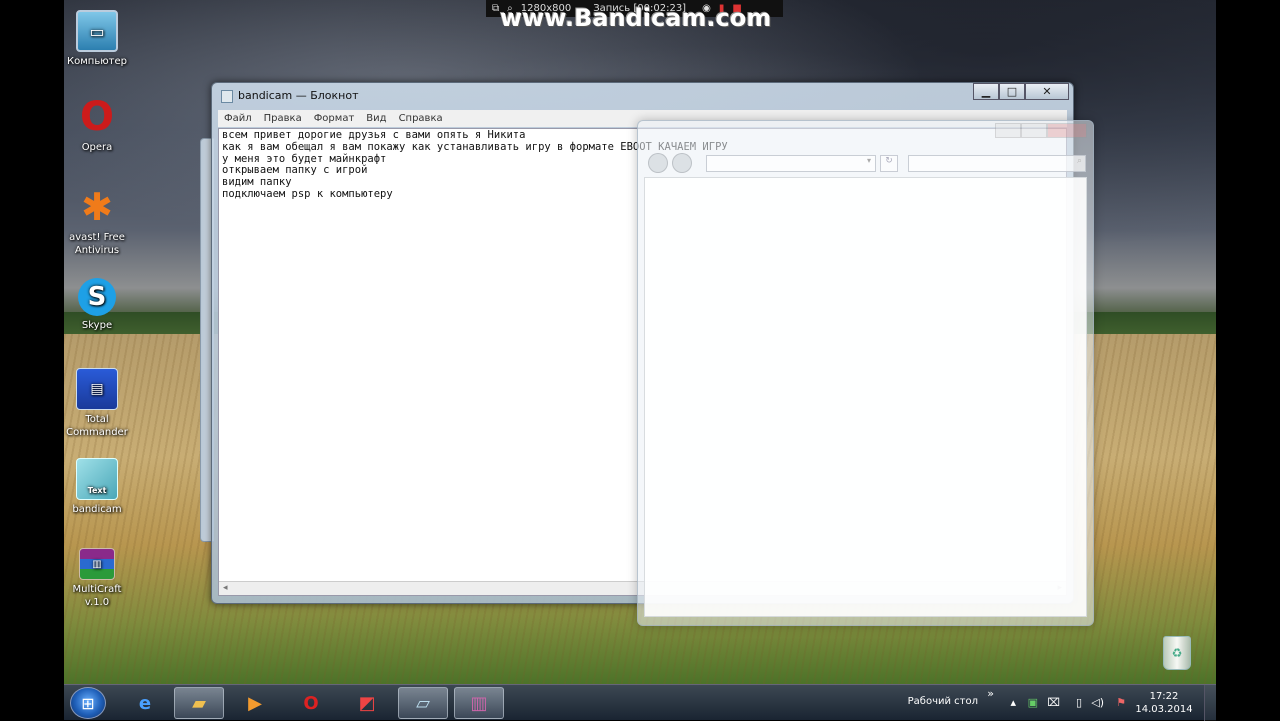 The height and width of the screenshot is (721, 1280). Describe the element at coordinates (1177, 653) in the screenshot. I see `recycle-bin-icon: ♻` at that location.